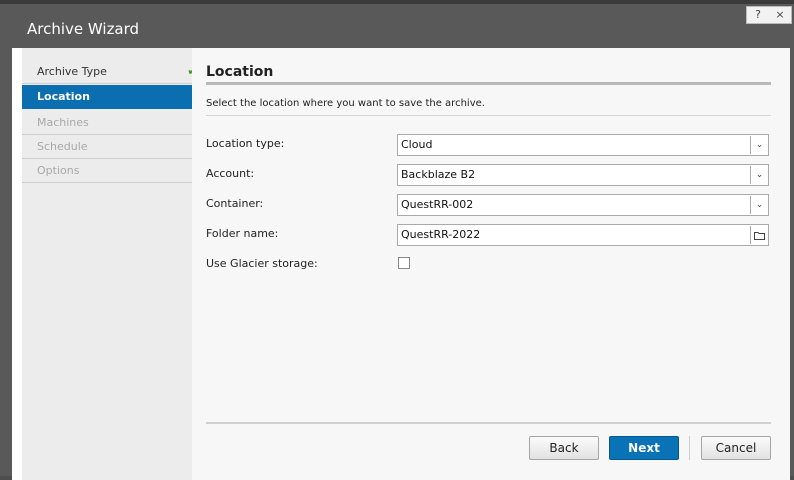  What do you see at coordinates (235, 203) in the screenshot?
I see `container-label: Container:` at bounding box center [235, 203].